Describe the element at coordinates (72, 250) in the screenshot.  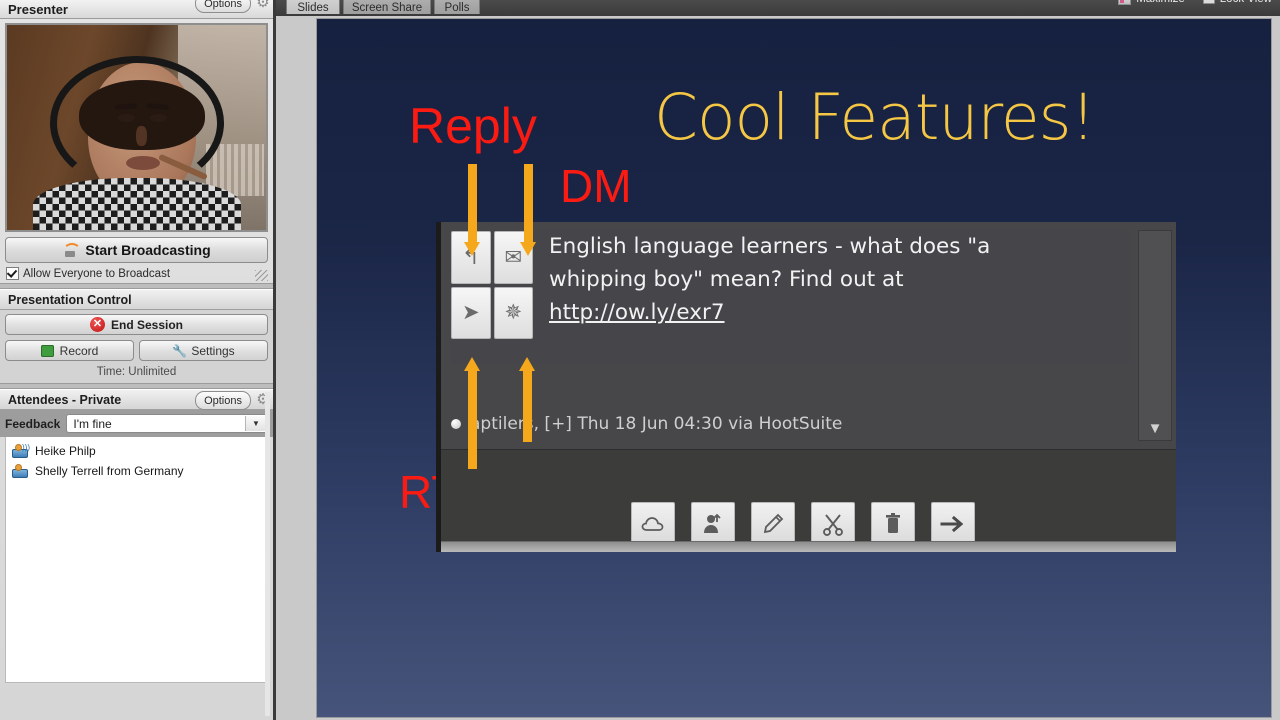
I see `broadcast-icon` at that location.